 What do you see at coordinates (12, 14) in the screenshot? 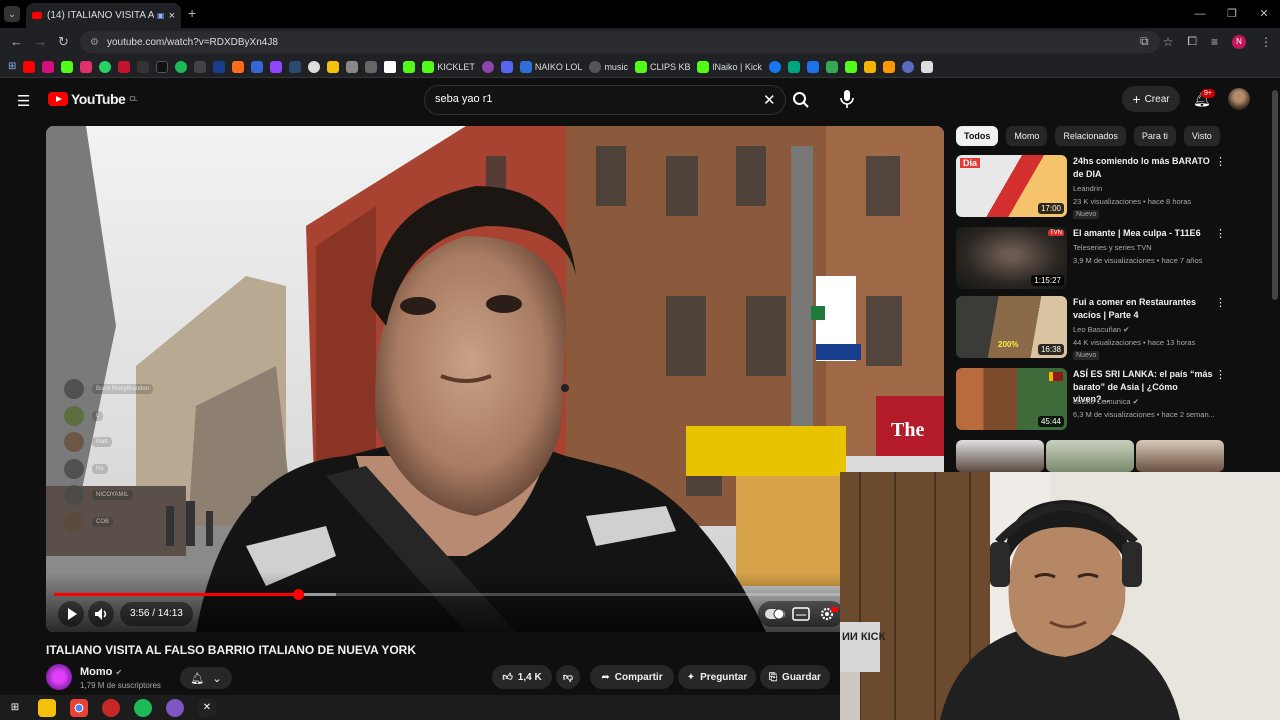
I see `tab-search-button: ⌄` at bounding box center [12, 14].